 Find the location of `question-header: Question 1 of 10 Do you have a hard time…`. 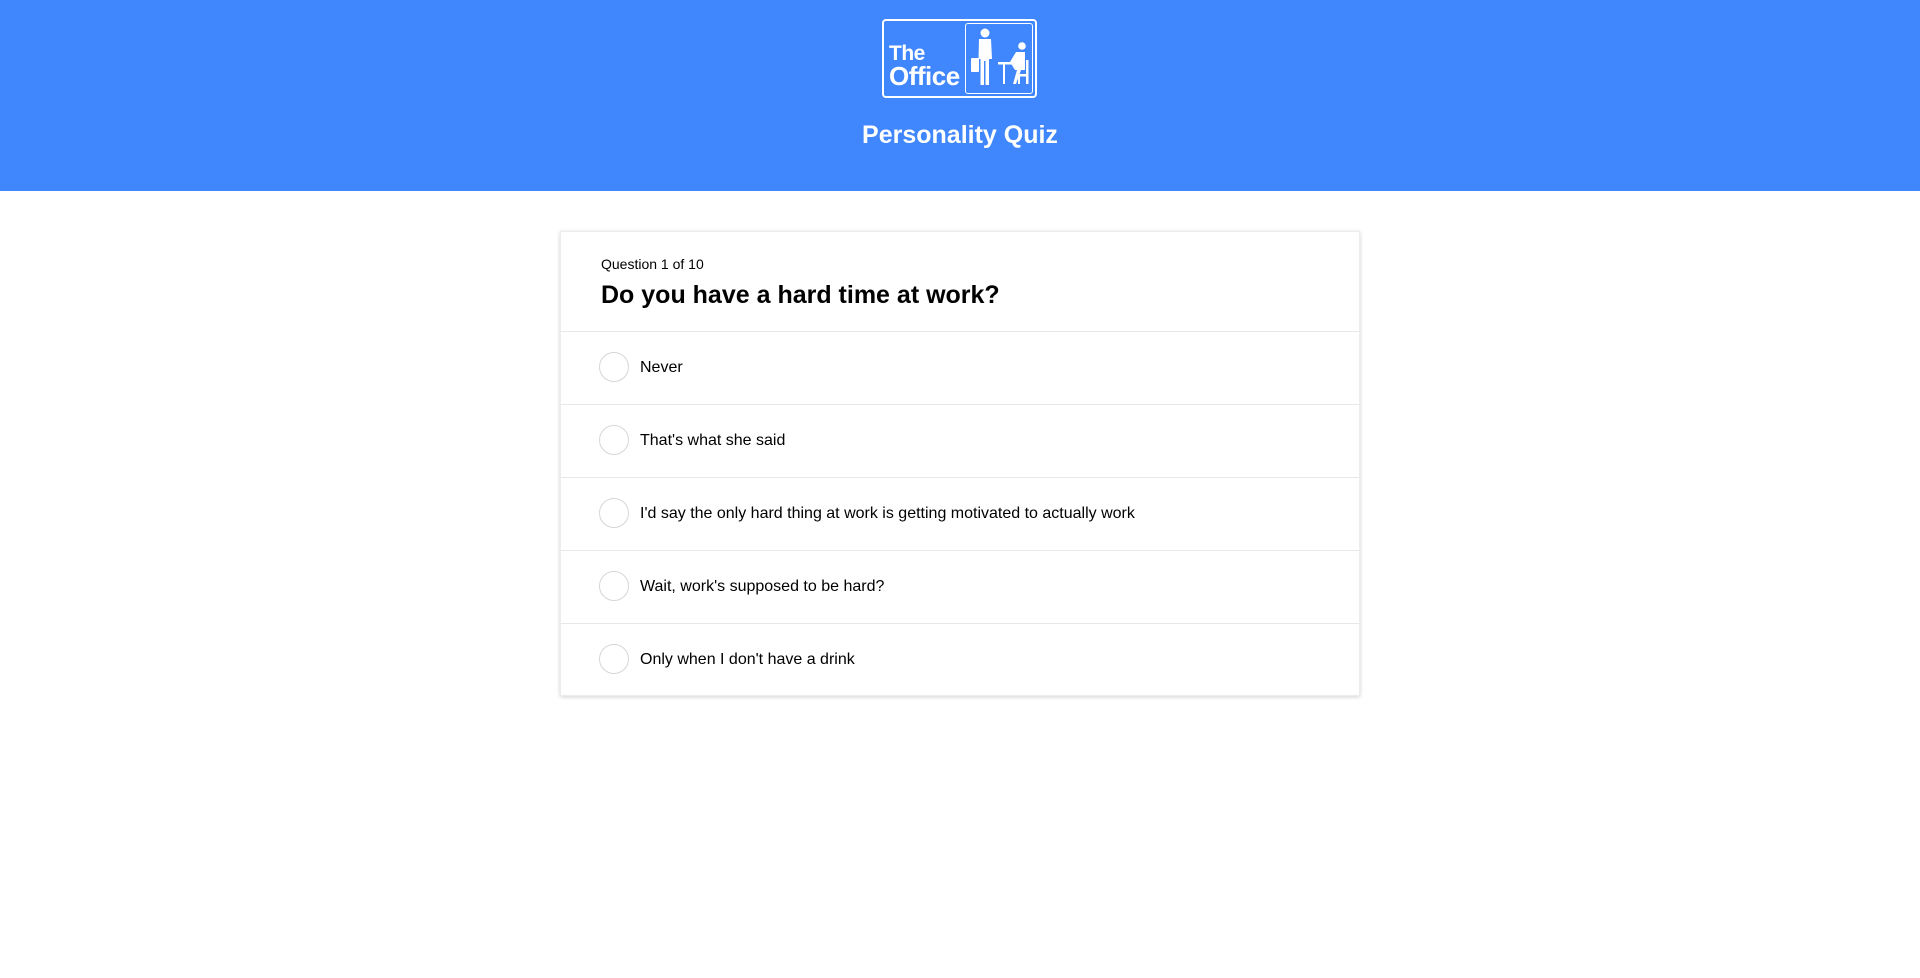

question-header: Question 1 of 10 Do you have a hard time… is located at coordinates (960, 282).